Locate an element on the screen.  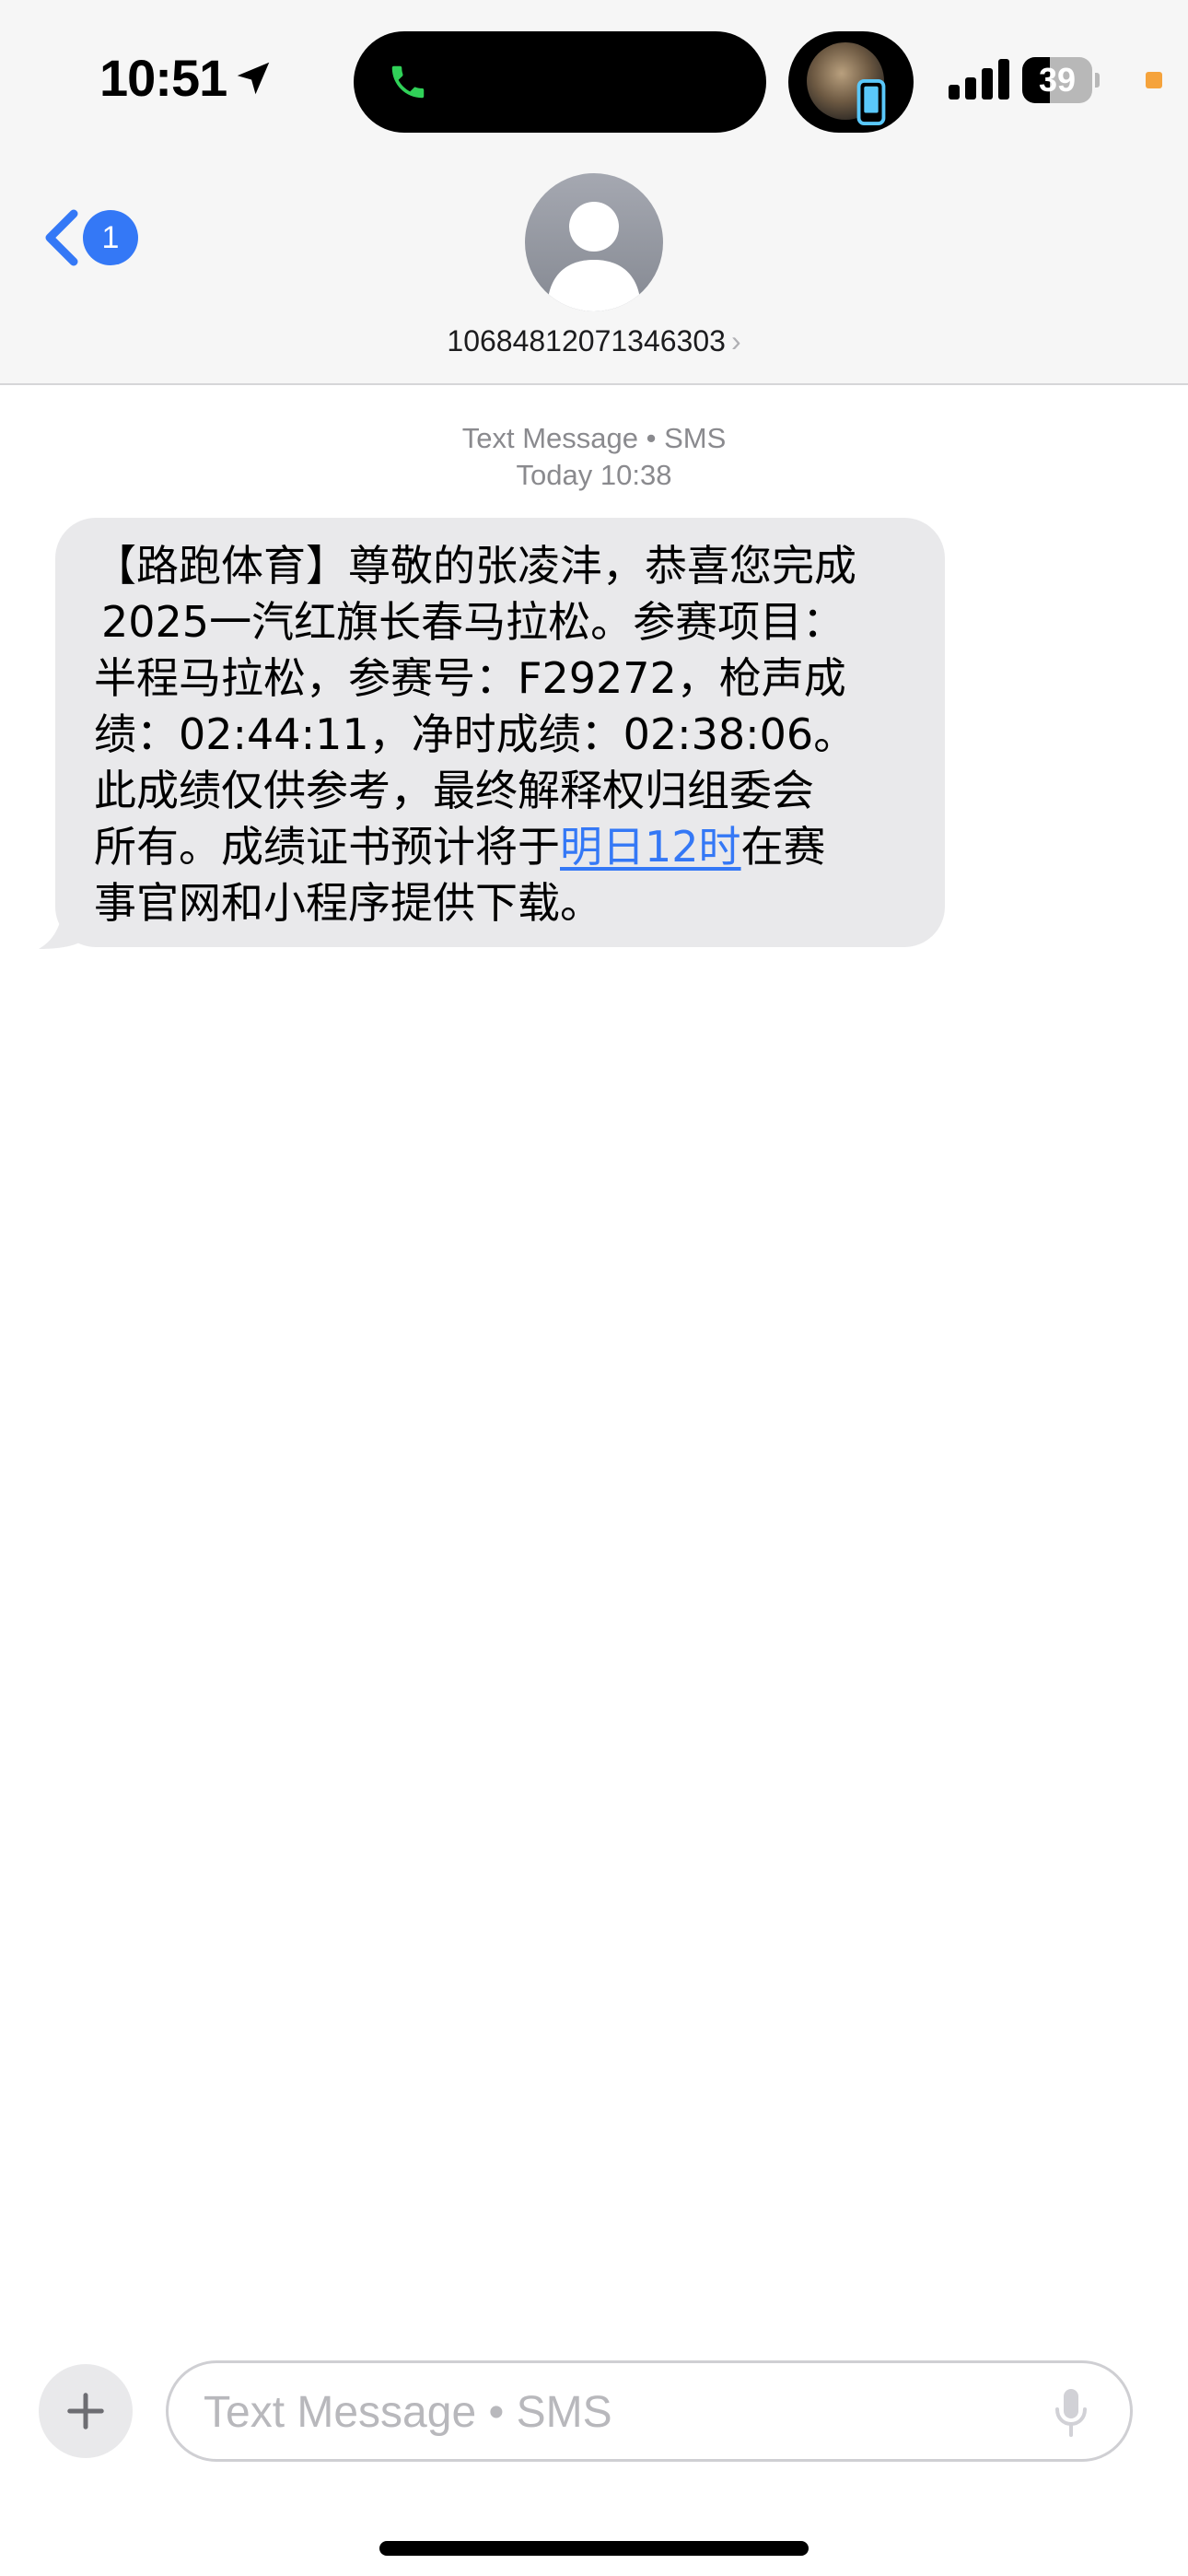
message-input is located at coordinates (618, 2412).